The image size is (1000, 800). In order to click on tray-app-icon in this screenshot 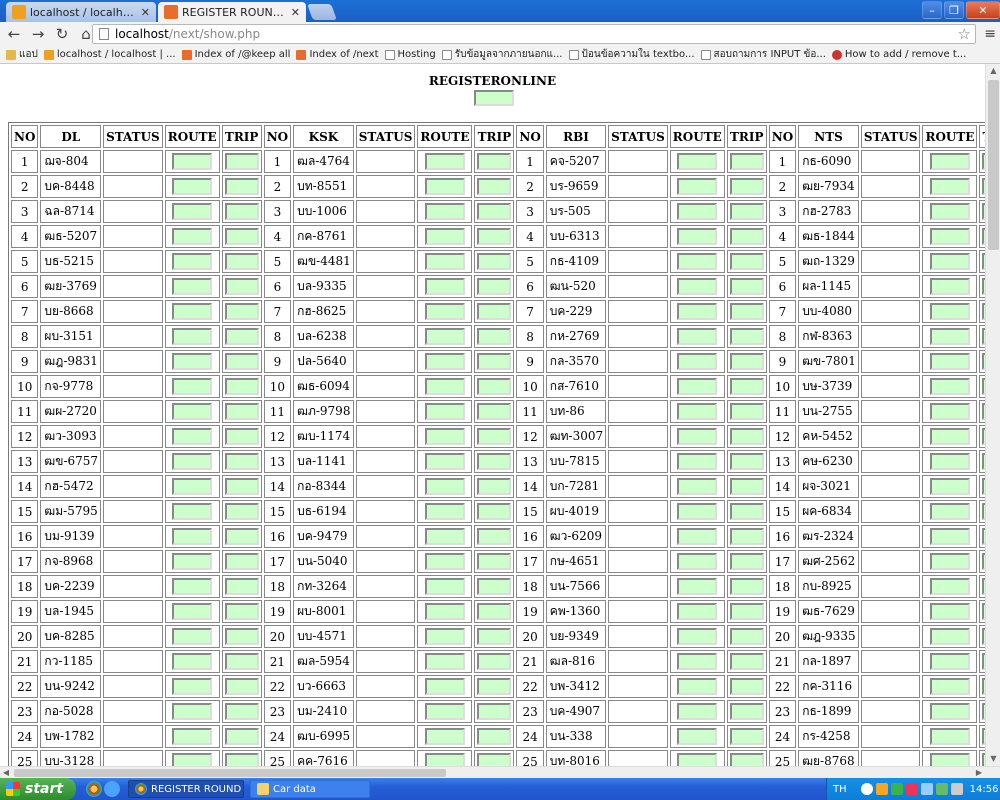, I will do `click(896, 789)`.